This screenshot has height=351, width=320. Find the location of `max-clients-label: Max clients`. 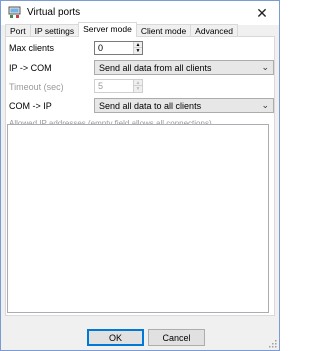

max-clients-label: Max clients is located at coordinates (32, 48).